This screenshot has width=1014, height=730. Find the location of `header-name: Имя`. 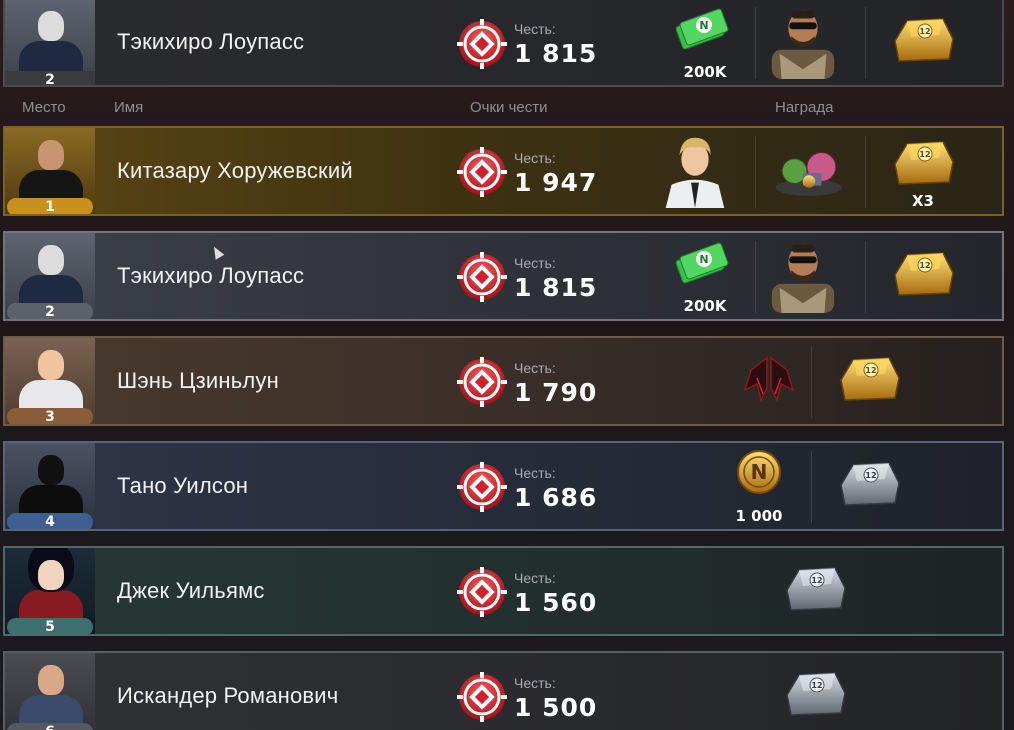

header-name: Имя is located at coordinates (129, 107).